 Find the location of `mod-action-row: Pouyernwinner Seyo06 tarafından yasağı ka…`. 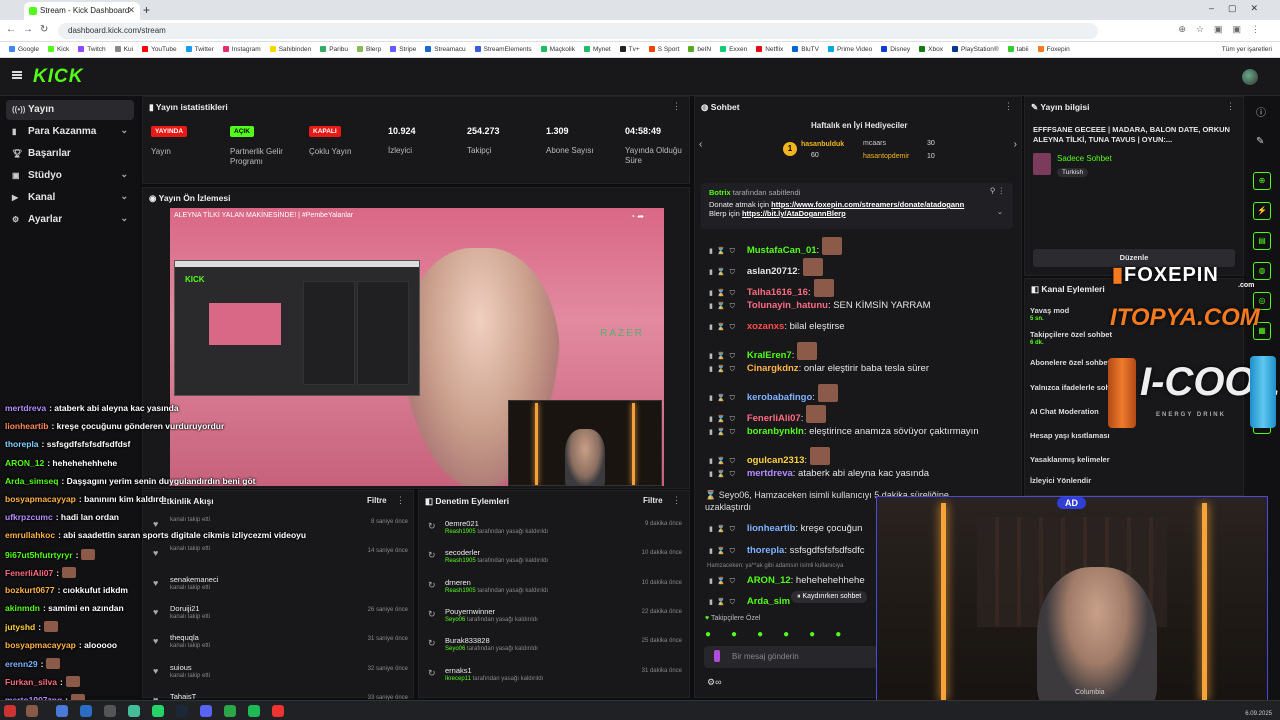

mod-action-row: Pouyernwinner Seyo06 tarafından yasağı ka… is located at coordinates (491, 615).